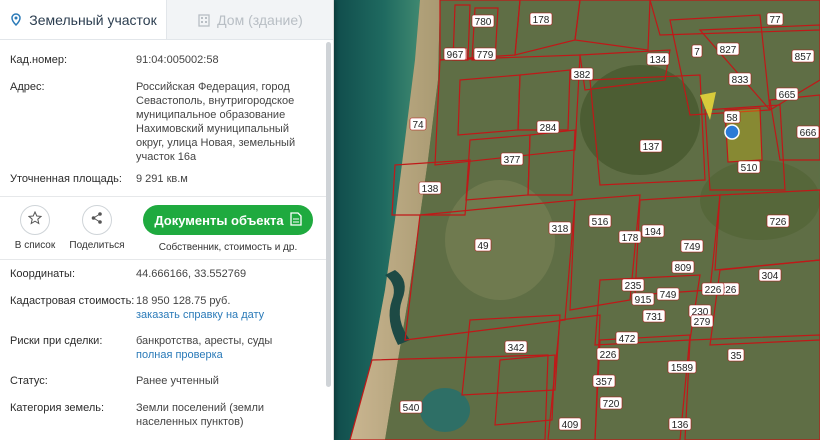  I want to click on plot-number-label: 134, so click(658, 59).